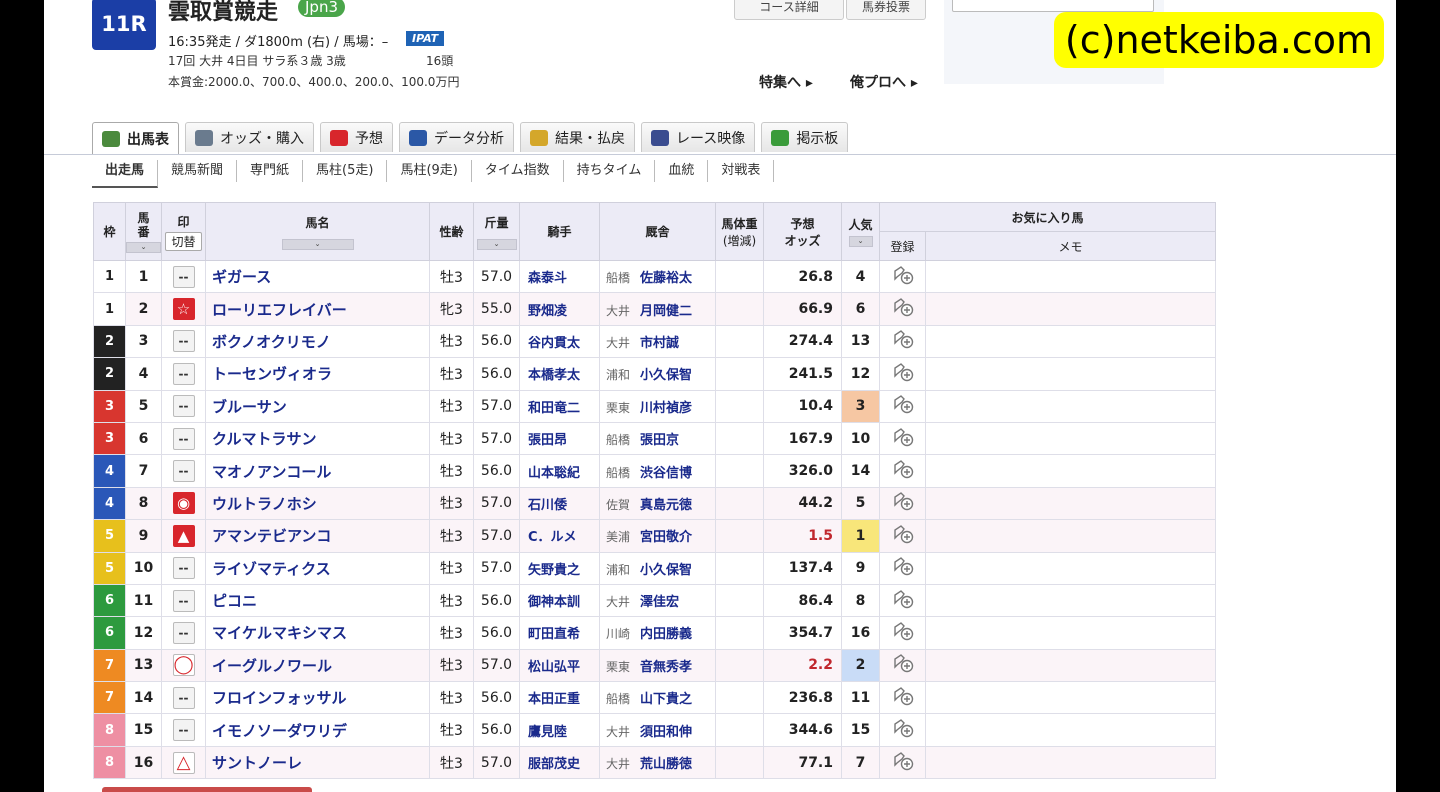 This screenshot has height=792, width=1440. Describe the element at coordinates (786, 82) in the screenshot. I see `special-link: 特集へ ▸` at that location.